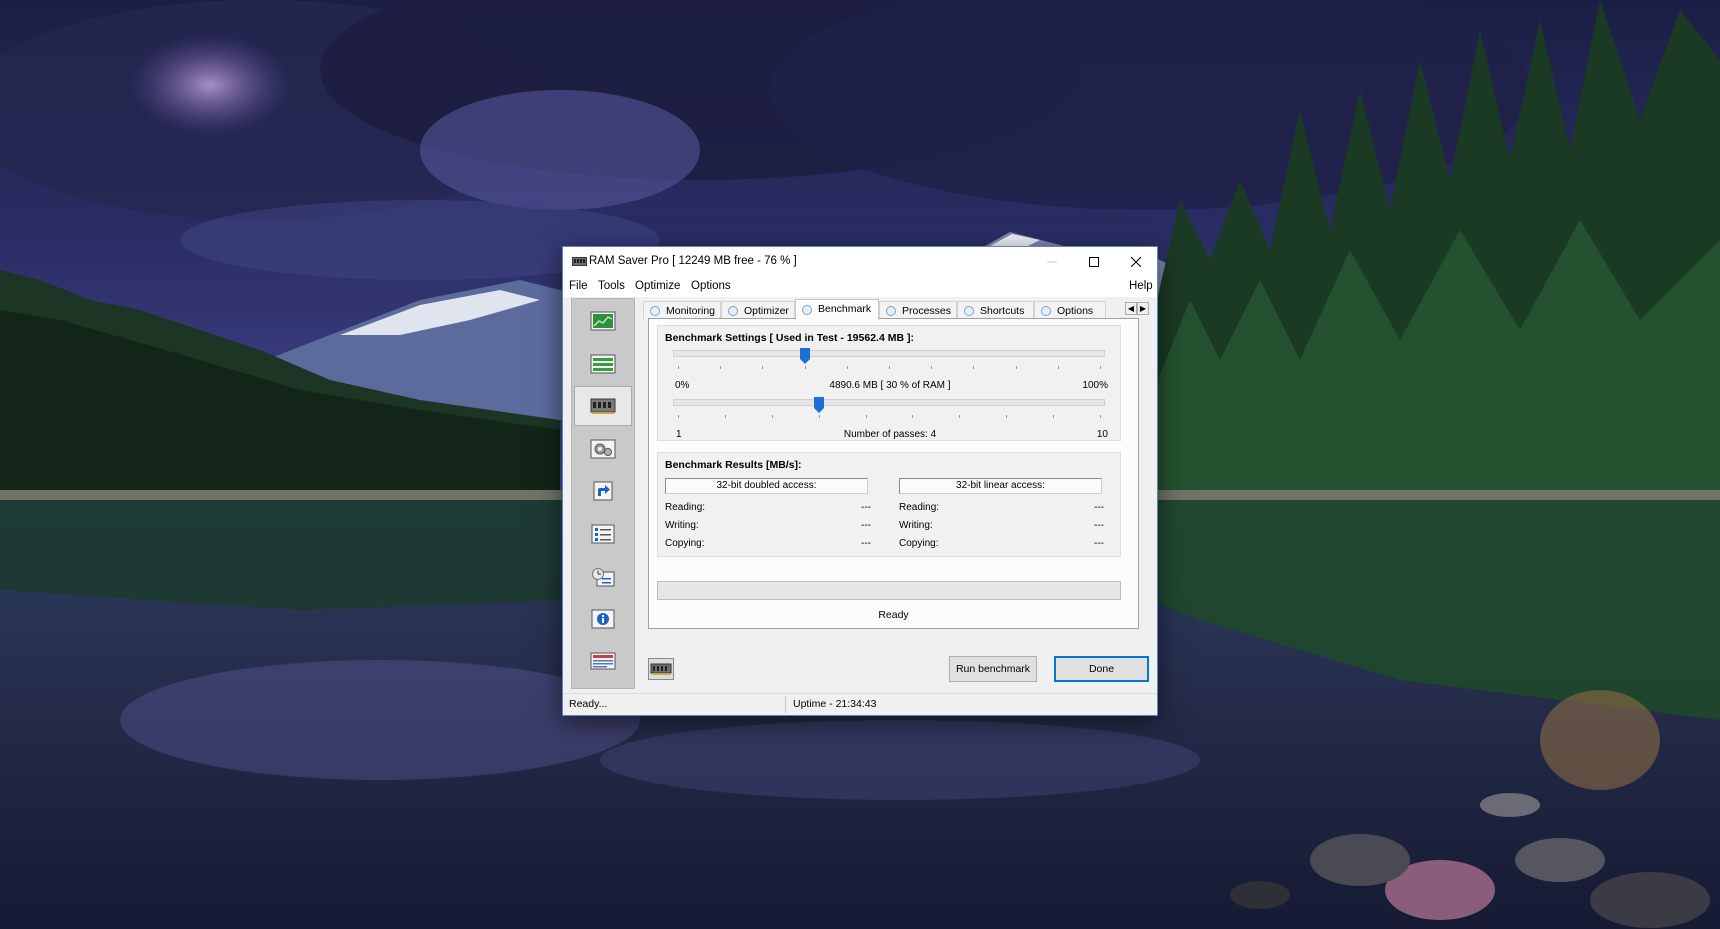 Image resolution: width=1720 pixels, height=929 pixels. I want to click on doubled-reading-label: Reading:, so click(685, 507).